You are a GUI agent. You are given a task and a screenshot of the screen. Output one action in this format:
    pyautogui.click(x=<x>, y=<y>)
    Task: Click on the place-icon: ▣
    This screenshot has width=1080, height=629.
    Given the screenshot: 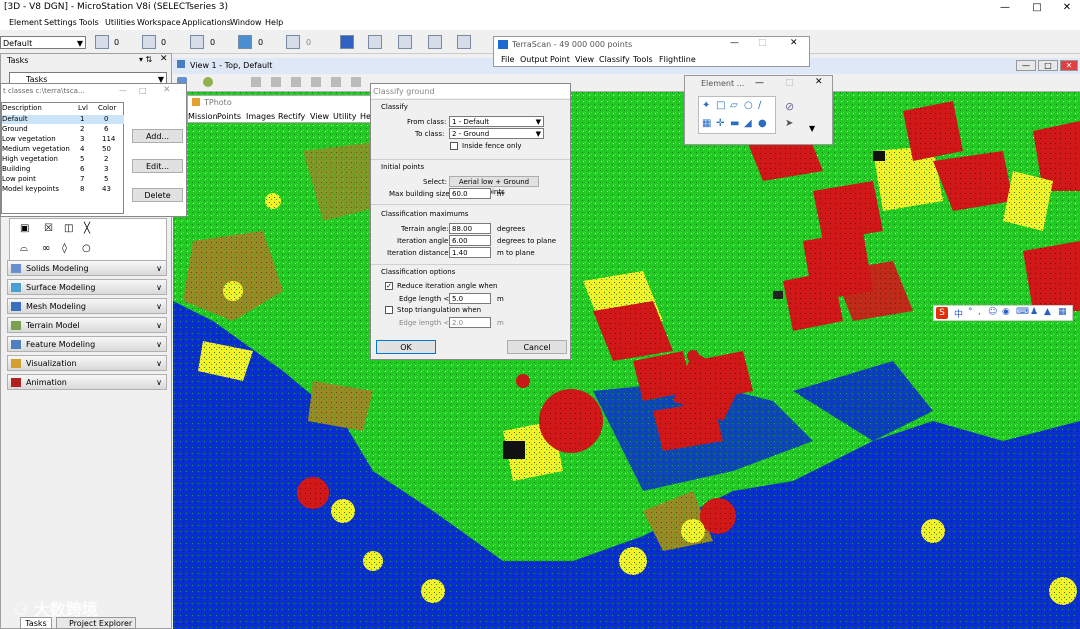 What is the action you would take?
    pyautogui.click(x=24, y=228)
    